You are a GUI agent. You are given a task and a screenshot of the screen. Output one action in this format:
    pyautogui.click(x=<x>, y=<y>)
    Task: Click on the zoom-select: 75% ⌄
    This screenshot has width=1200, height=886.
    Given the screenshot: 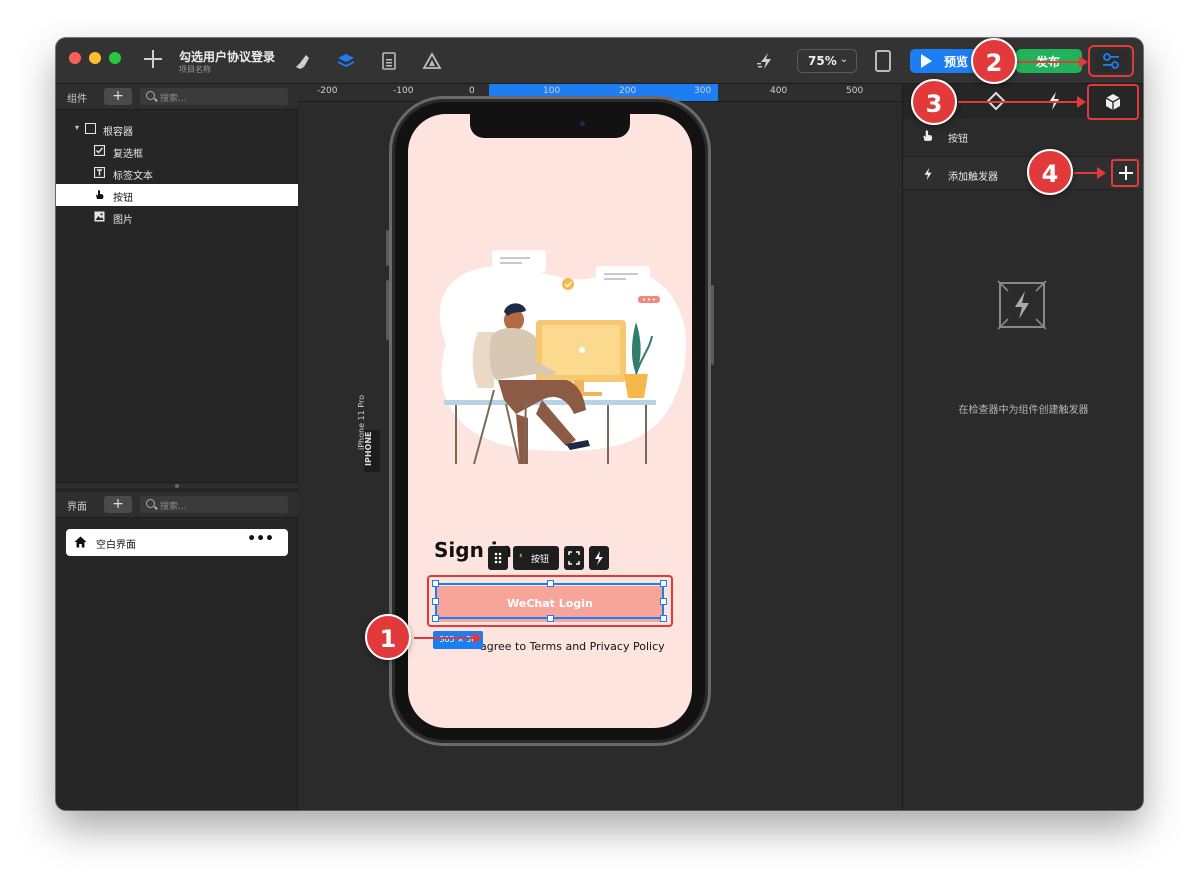 What is the action you would take?
    pyautogui.click(x=827, y=61)
    